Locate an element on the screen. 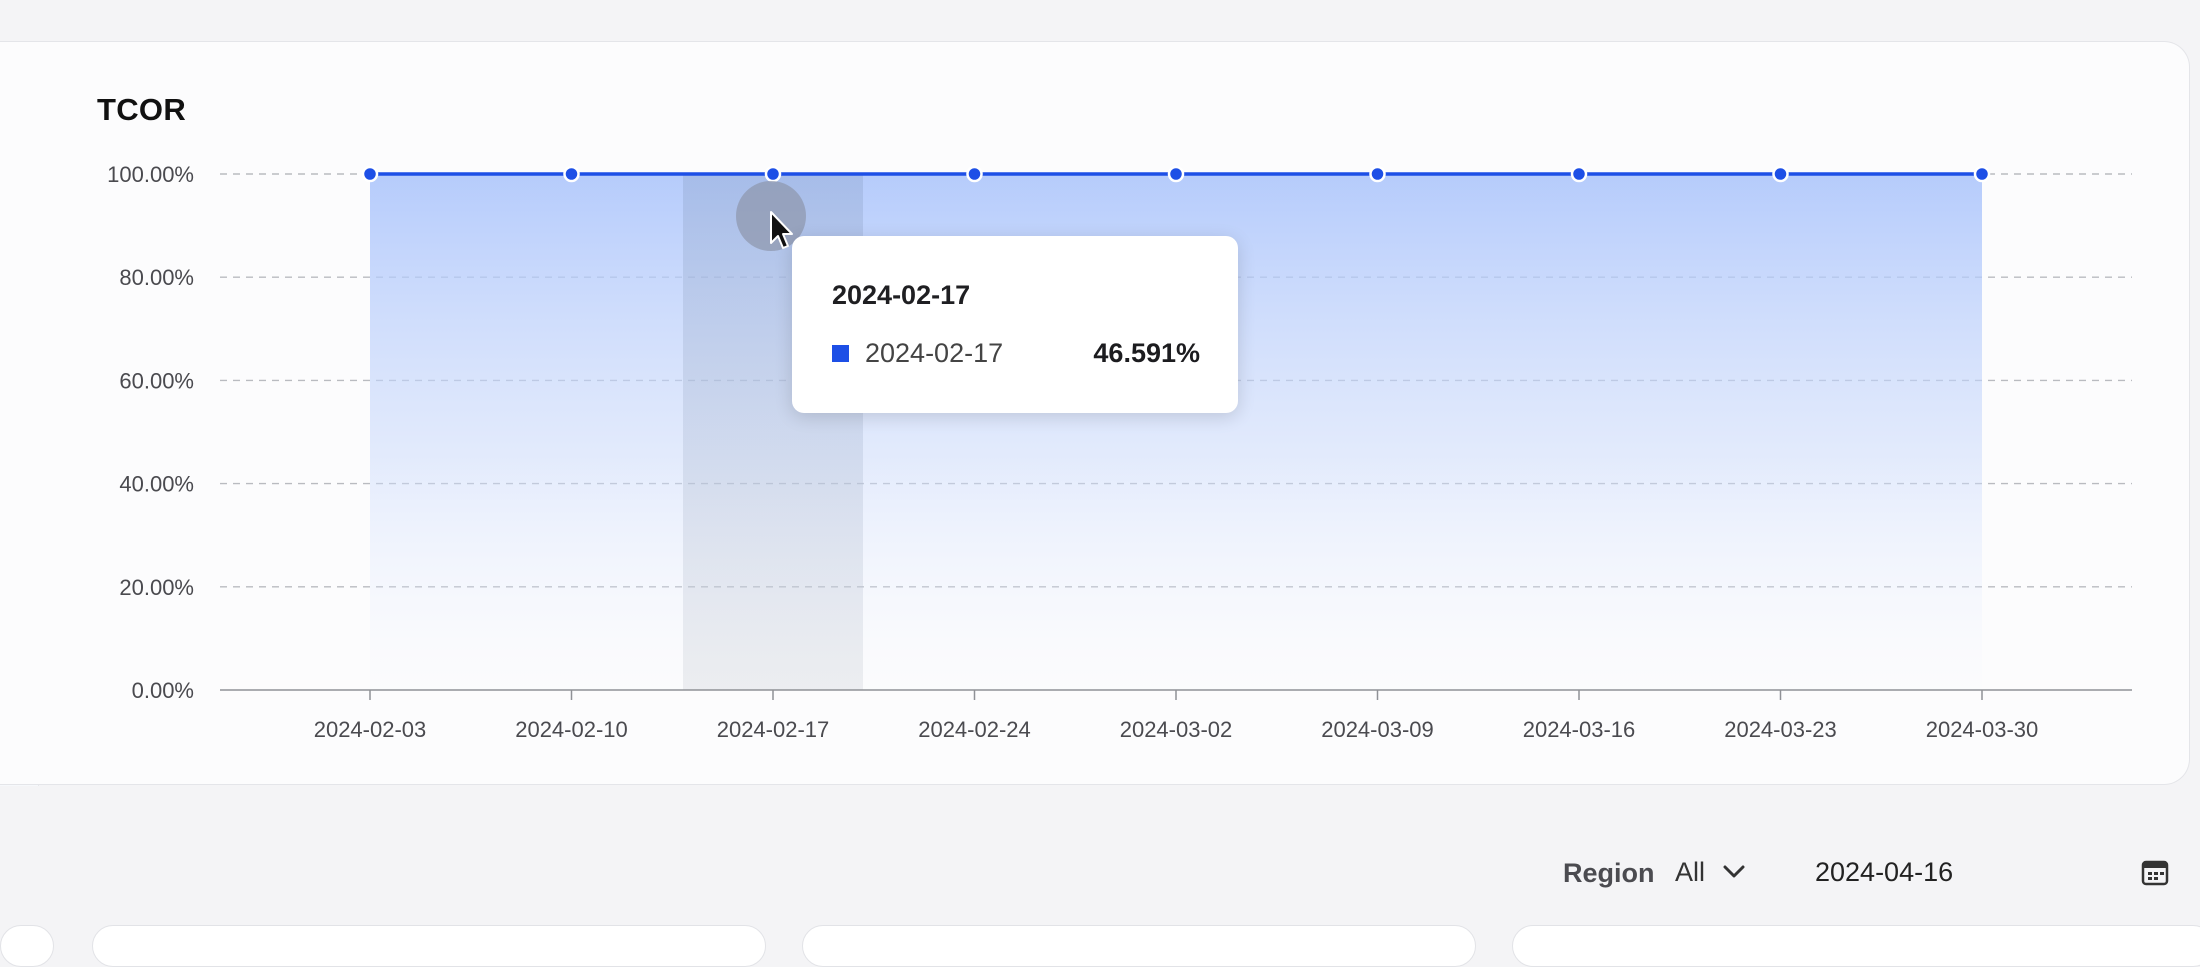 Image resolution: width=2200 pixels, height=967 pixels. y-tick-label: 20.00% is located at coordinates (156, 587).